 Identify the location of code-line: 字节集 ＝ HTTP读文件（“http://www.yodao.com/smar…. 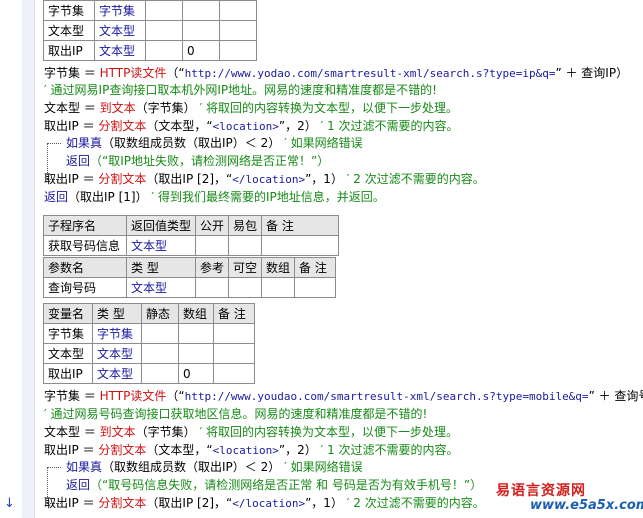
(336, 73).